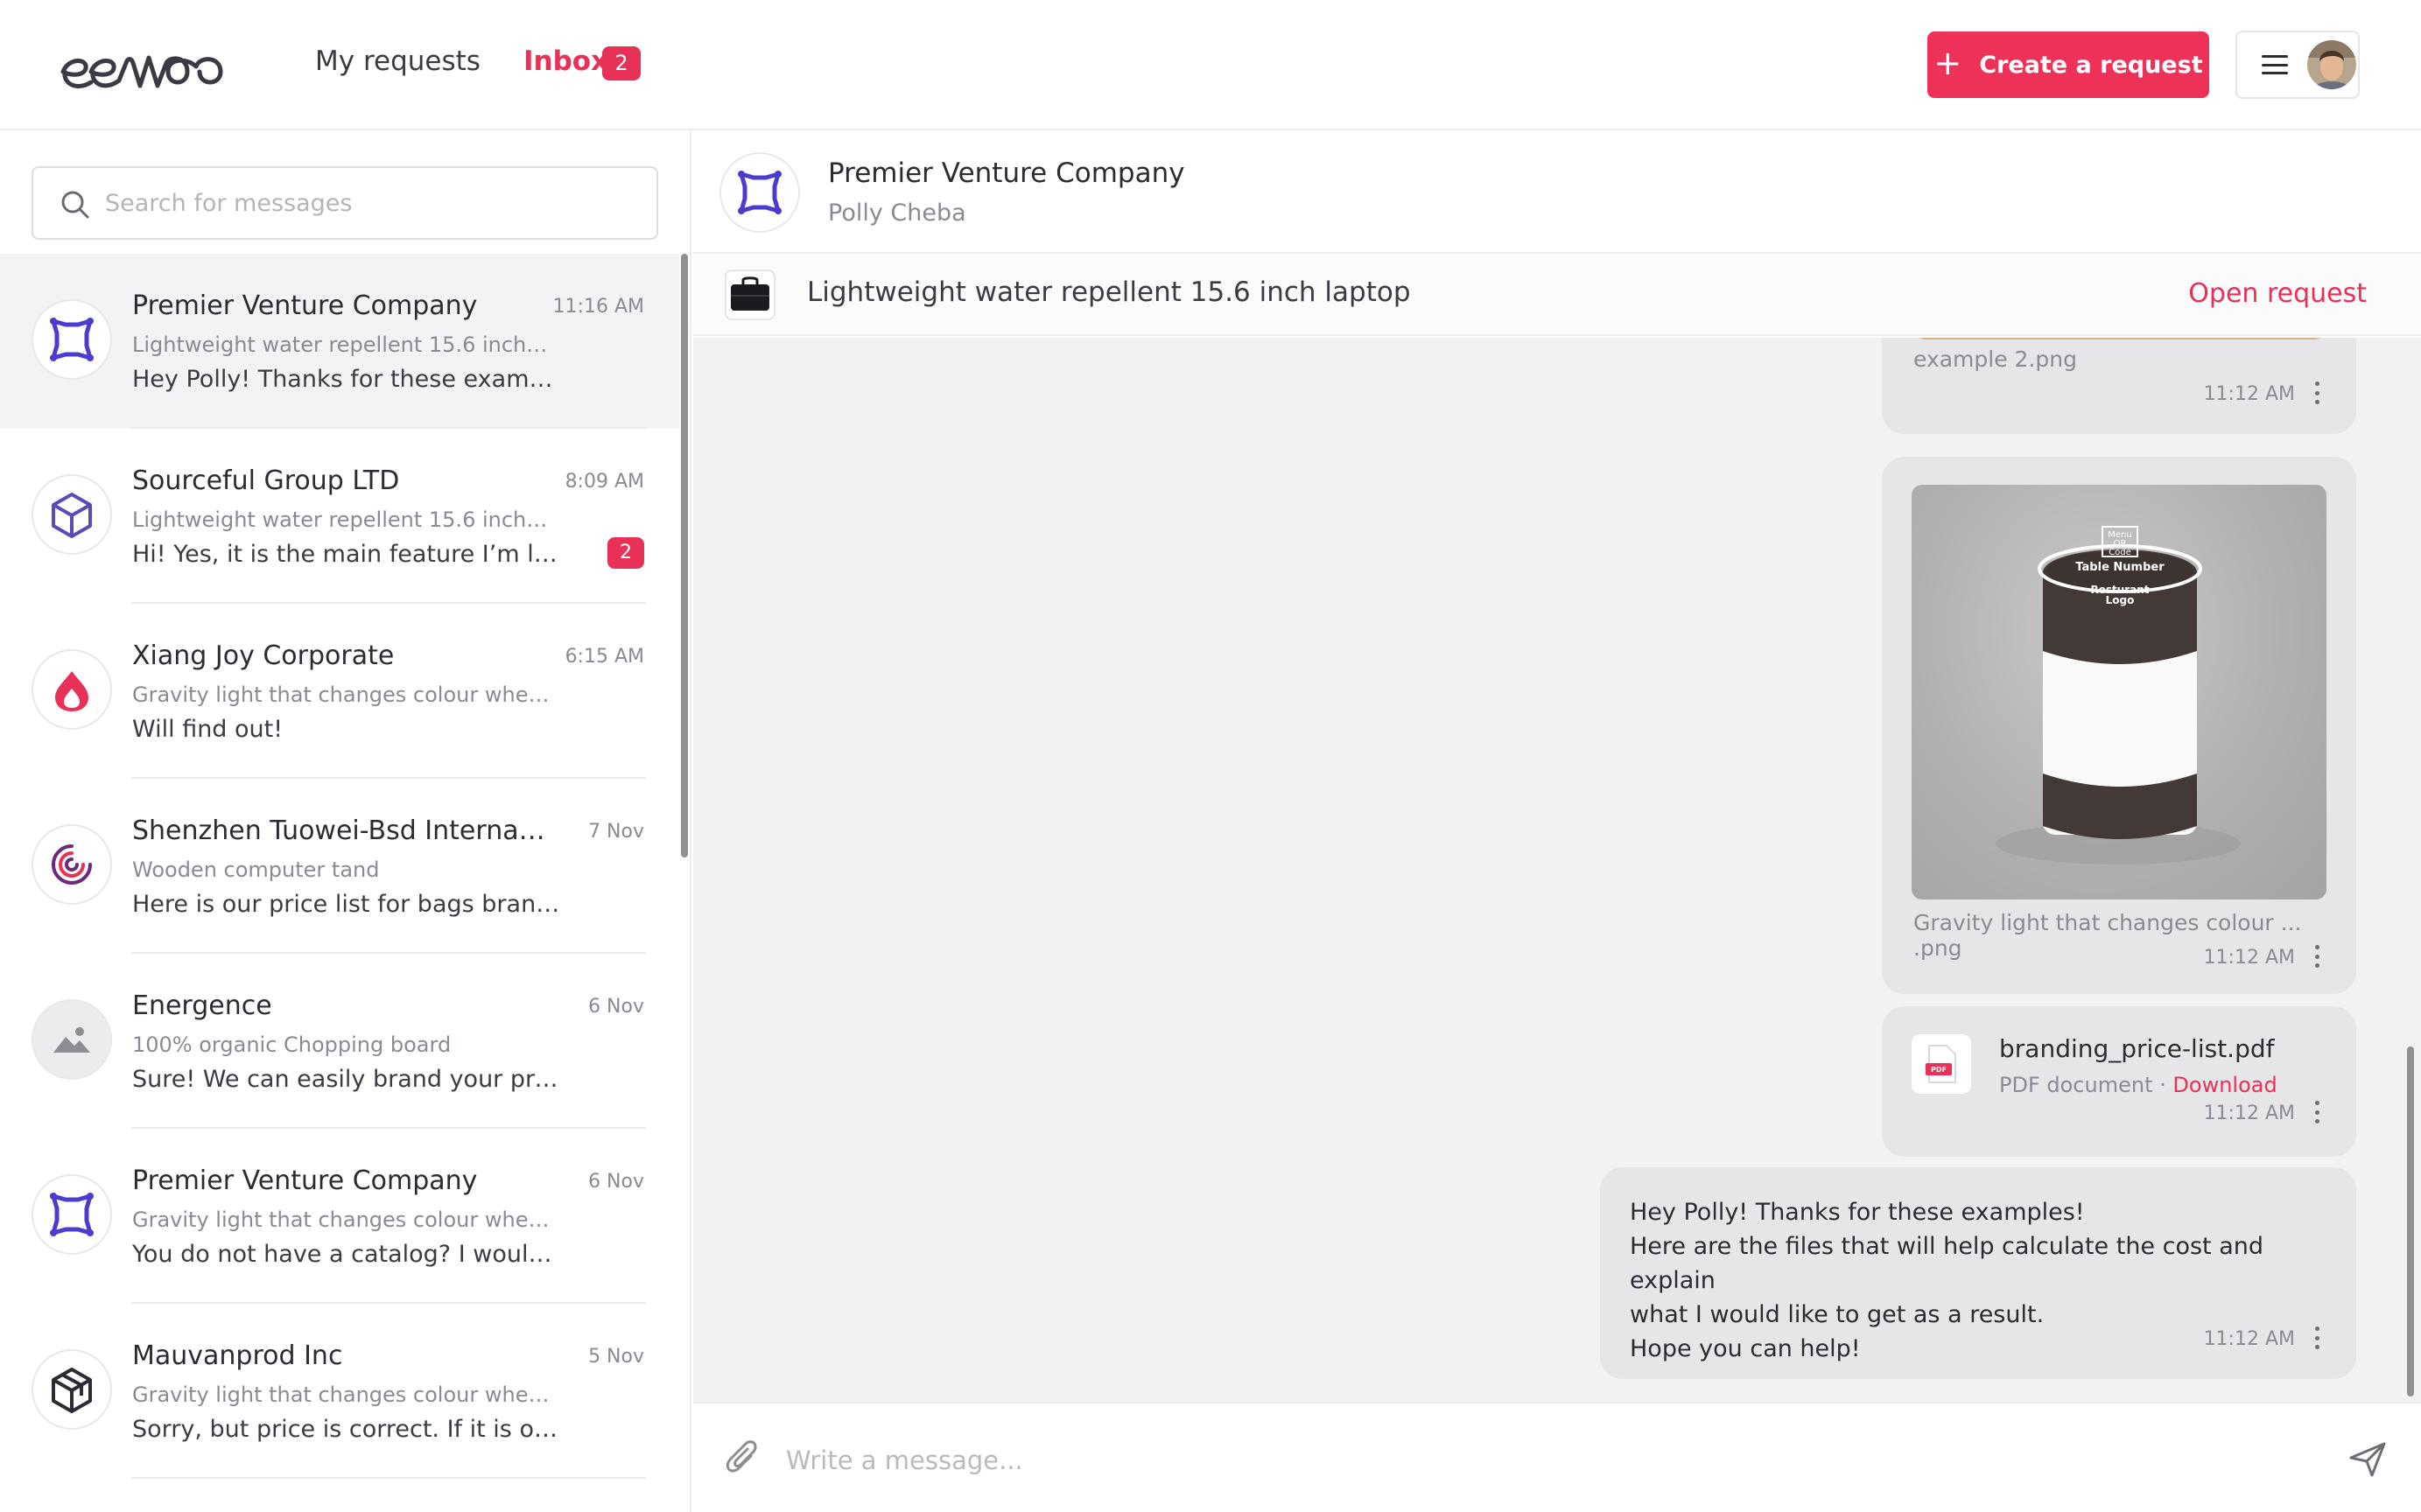 Image resolution: width=2421 pixels, height=1512 pixels. I want to click on cup-text-logo: Logo, so click(2120, 600).